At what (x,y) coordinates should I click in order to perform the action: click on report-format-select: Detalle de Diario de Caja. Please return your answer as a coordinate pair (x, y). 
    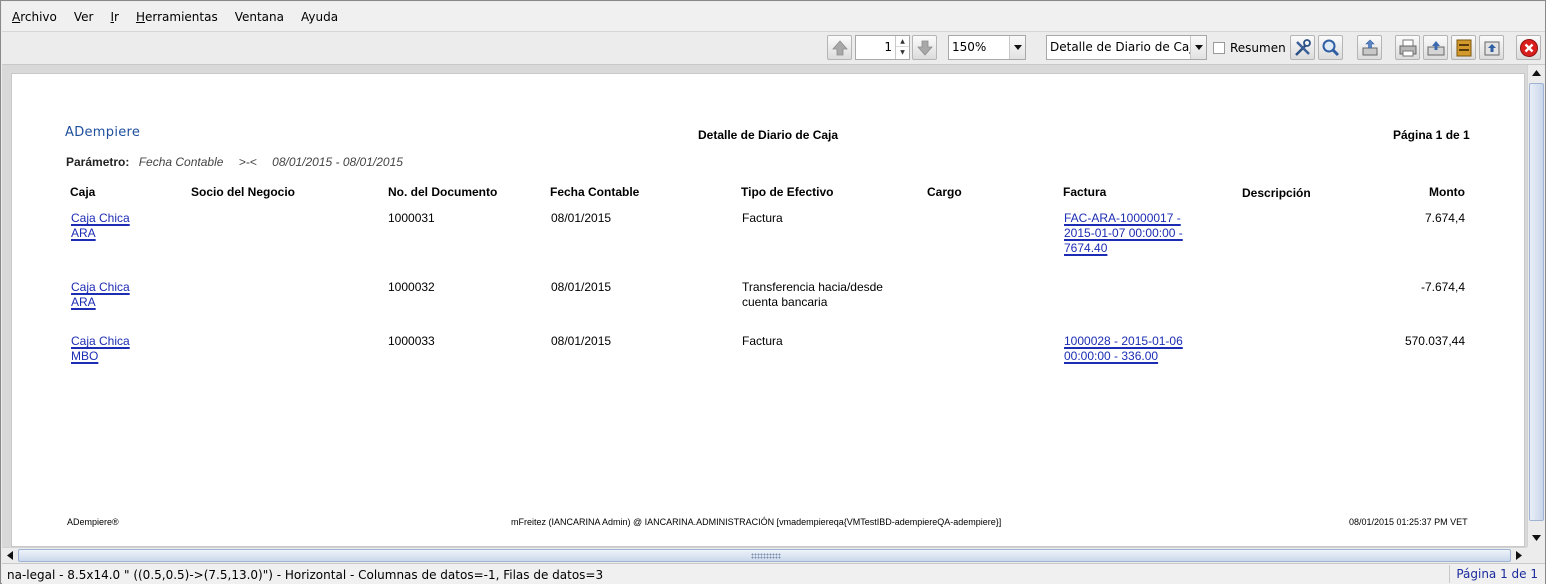
    Looking at the image, I should click on (1126, 47).